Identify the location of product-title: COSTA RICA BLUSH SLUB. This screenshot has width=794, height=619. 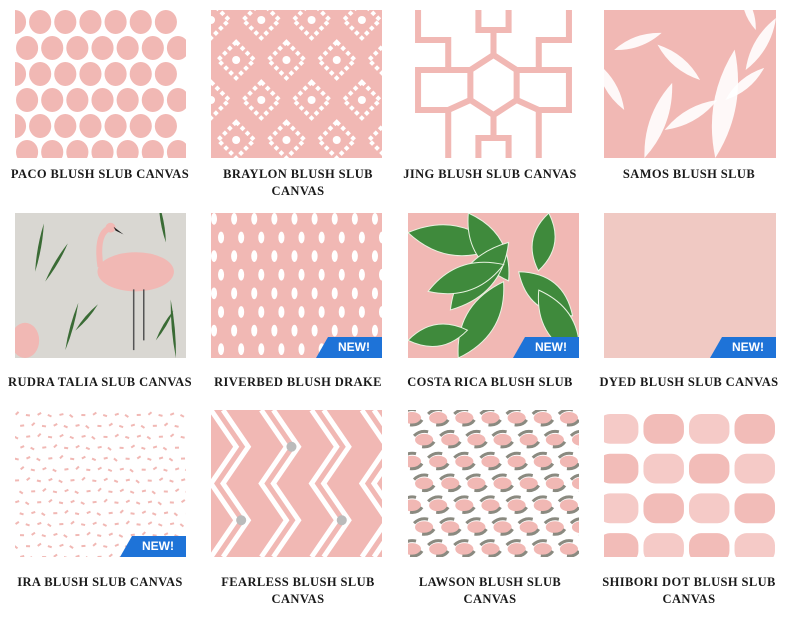
(490, 382).